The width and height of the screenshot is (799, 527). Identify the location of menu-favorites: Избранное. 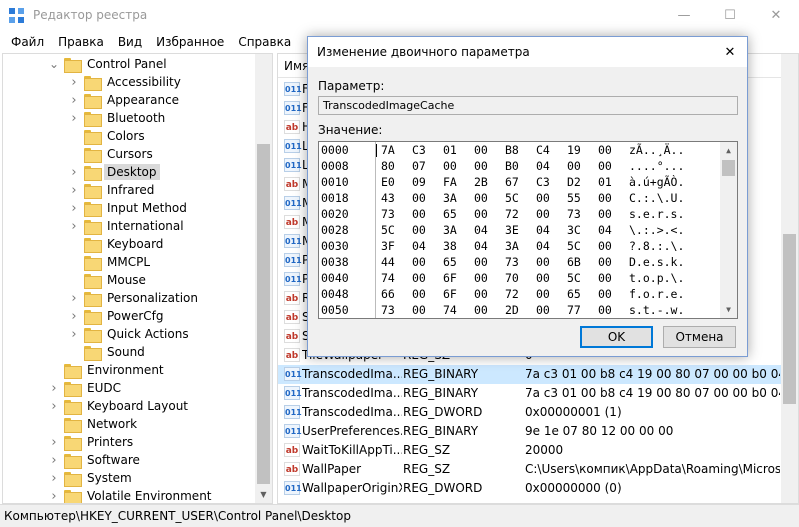
(190, 42).